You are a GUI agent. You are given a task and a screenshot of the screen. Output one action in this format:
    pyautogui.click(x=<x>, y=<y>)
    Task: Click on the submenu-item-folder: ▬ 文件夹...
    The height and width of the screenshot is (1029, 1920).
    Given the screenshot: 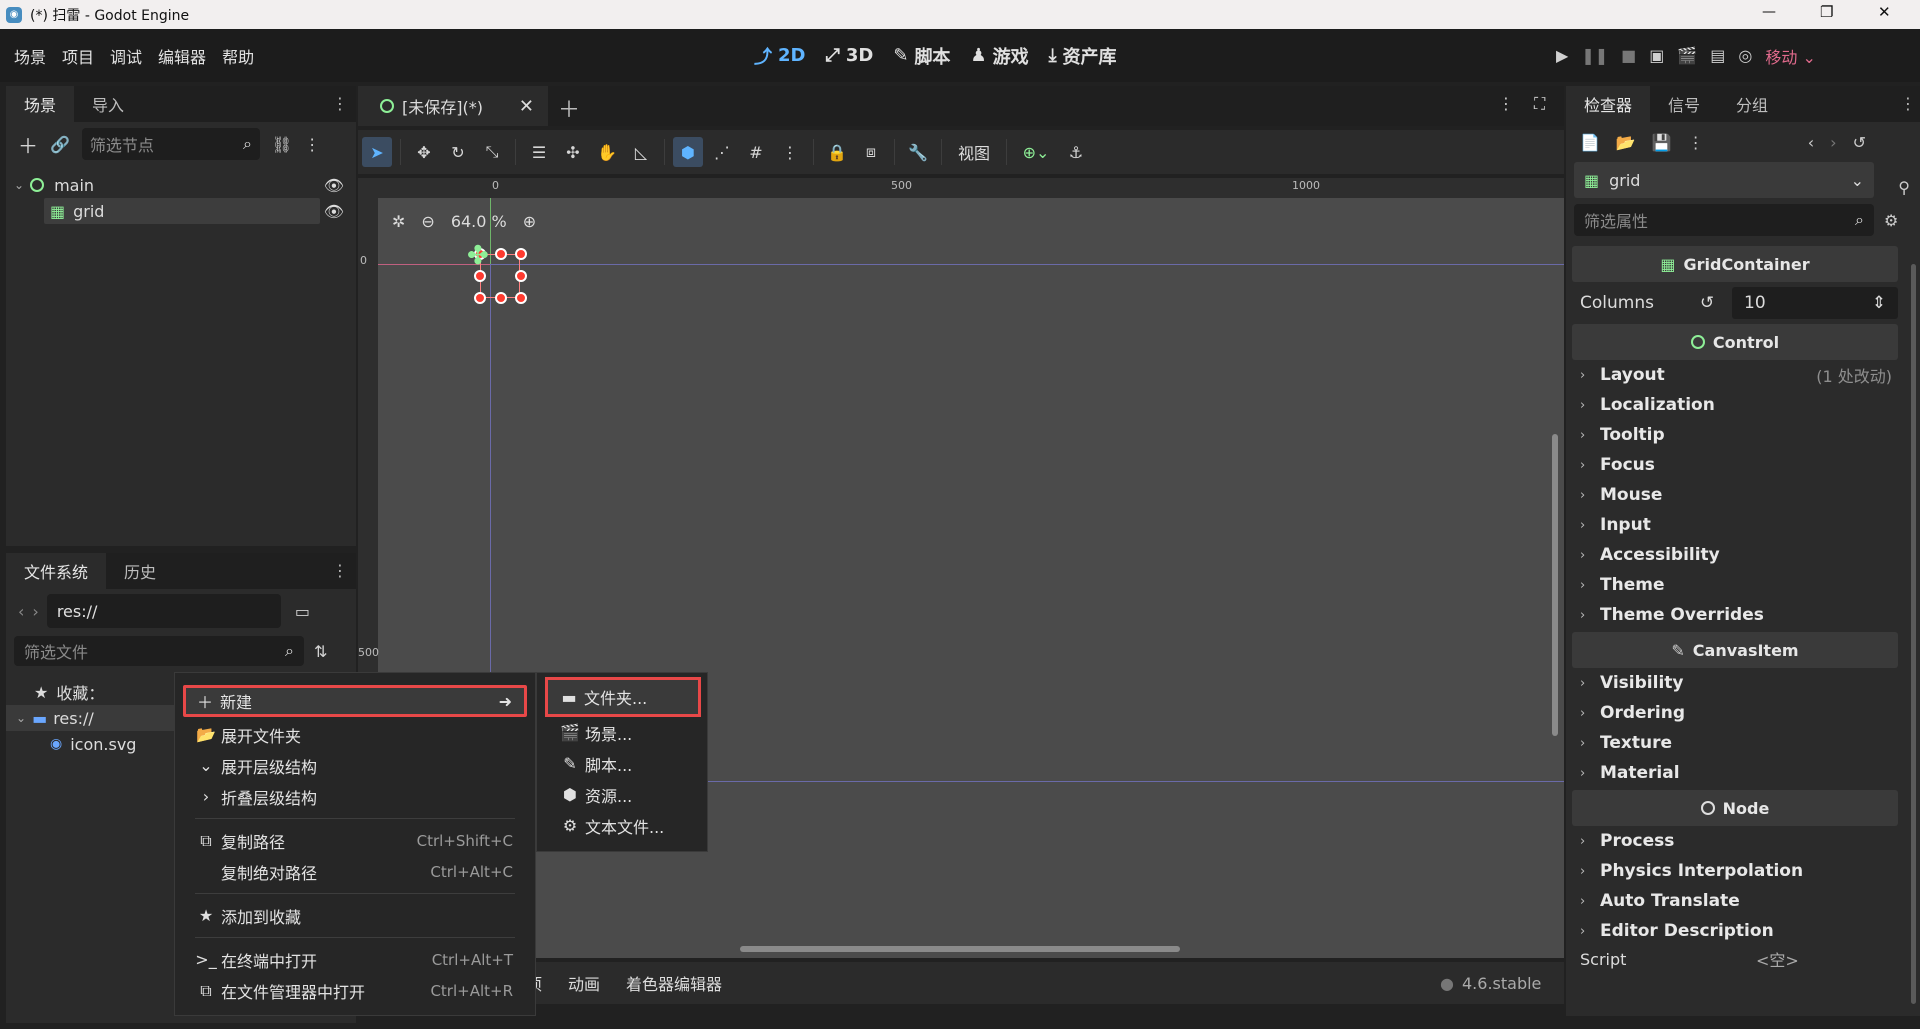 What is the action you would take?
    pyautogui.click(x=623, y=697)
    